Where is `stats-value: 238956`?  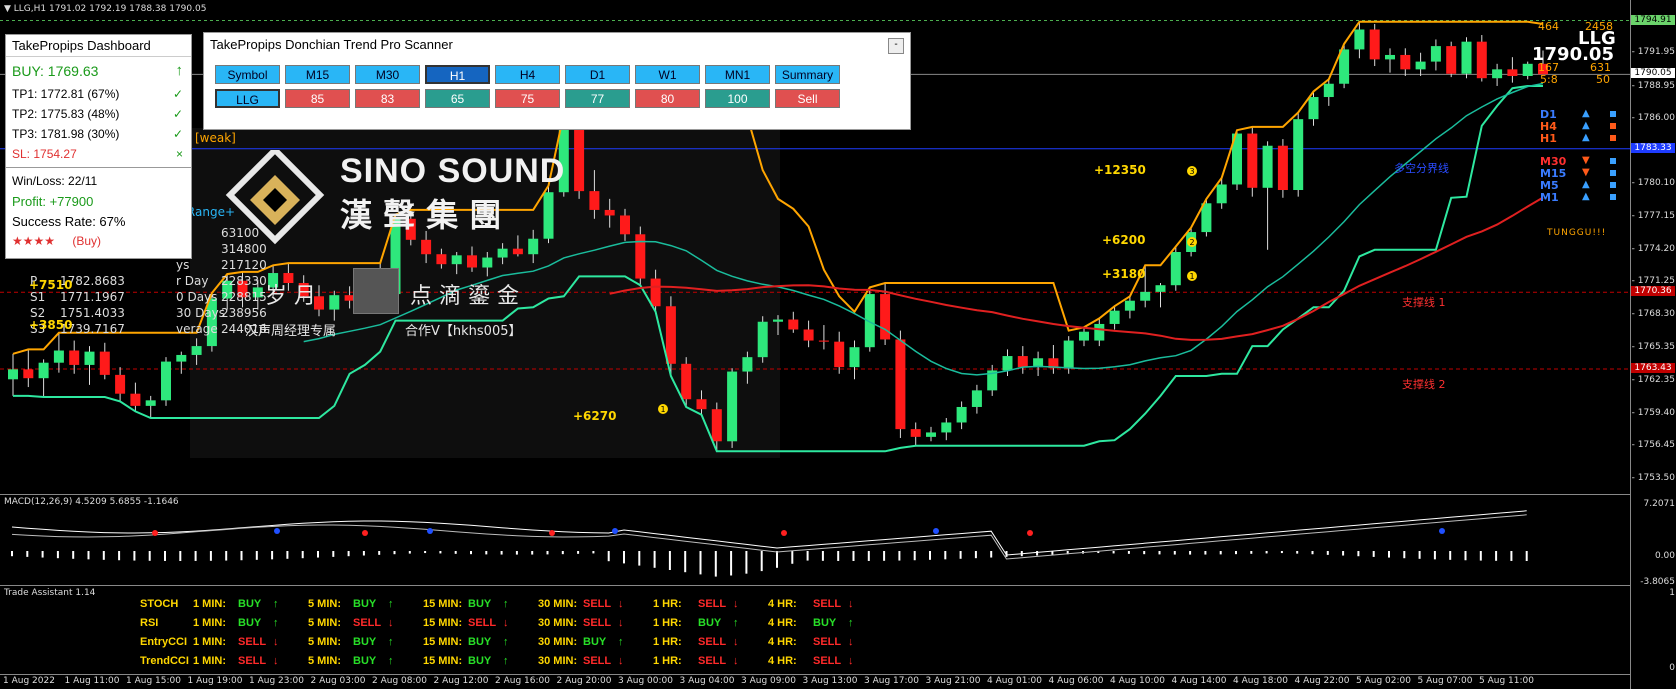
stats-value: 238956 is located at coordinates (244, 313).